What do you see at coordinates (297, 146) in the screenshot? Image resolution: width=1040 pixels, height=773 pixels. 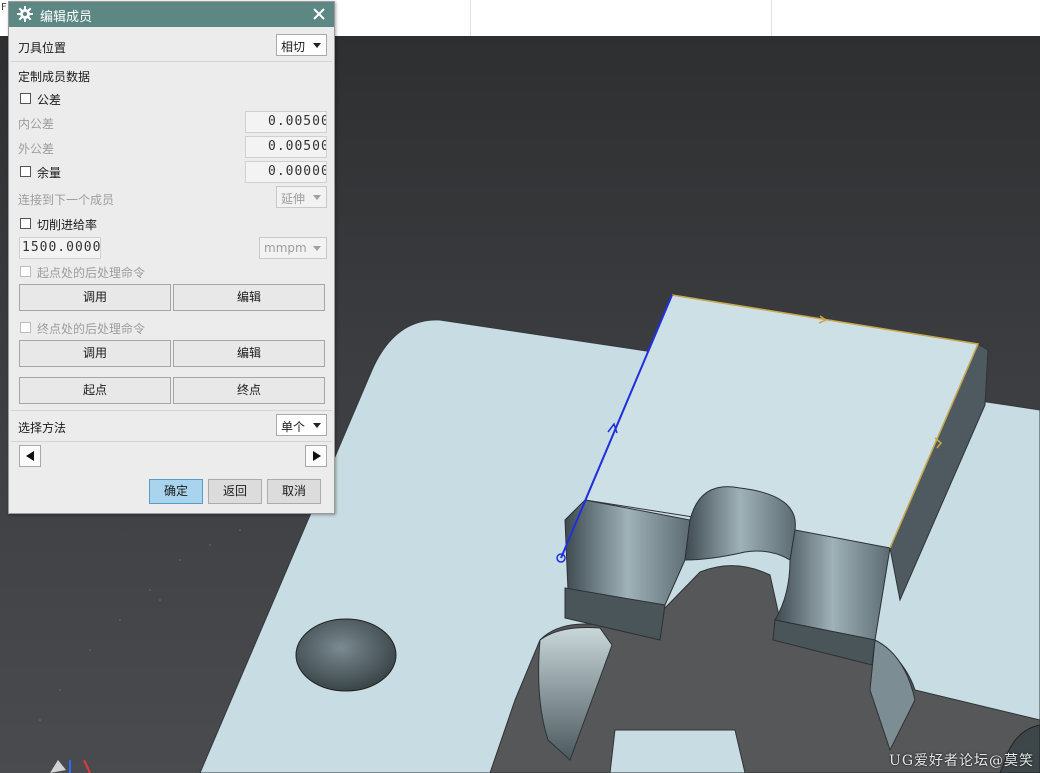 I see `outer-tolerance-value: 0.00500` at bounding box center [297, 146].